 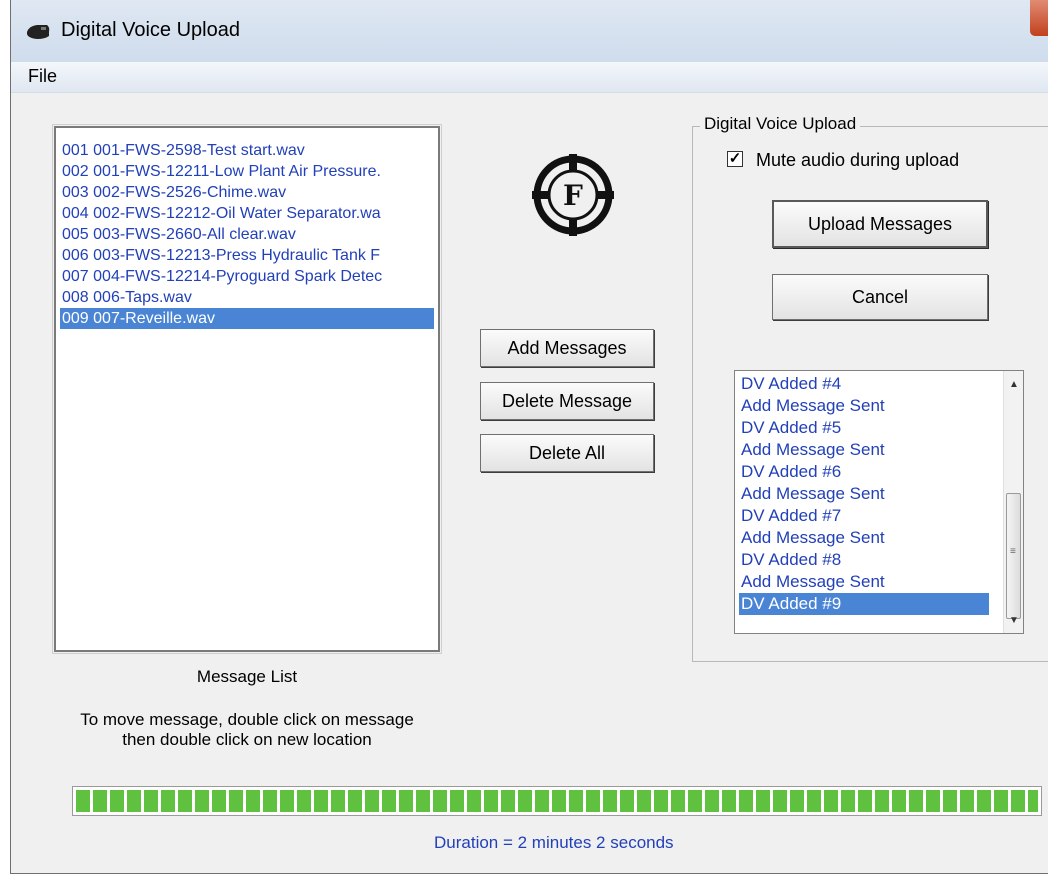 What do you see at coordinates (529, 77) in the screenshot?
I see `menu-bar: File` at bounding box center [529, 77].